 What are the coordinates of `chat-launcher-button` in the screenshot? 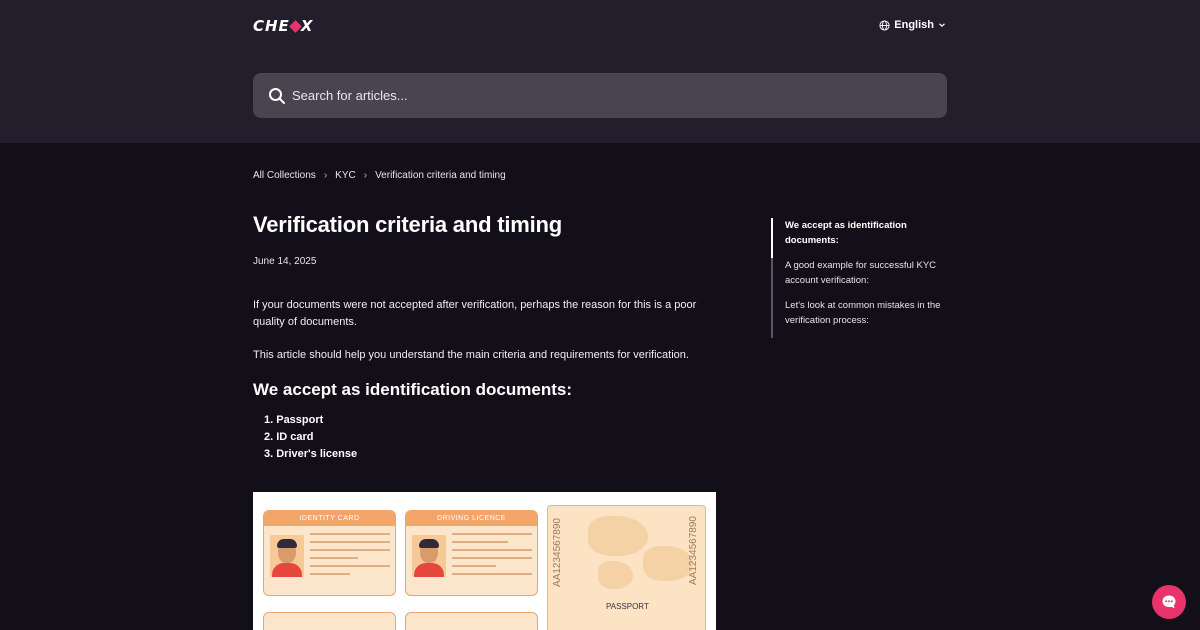 It's located at (1169, 602).